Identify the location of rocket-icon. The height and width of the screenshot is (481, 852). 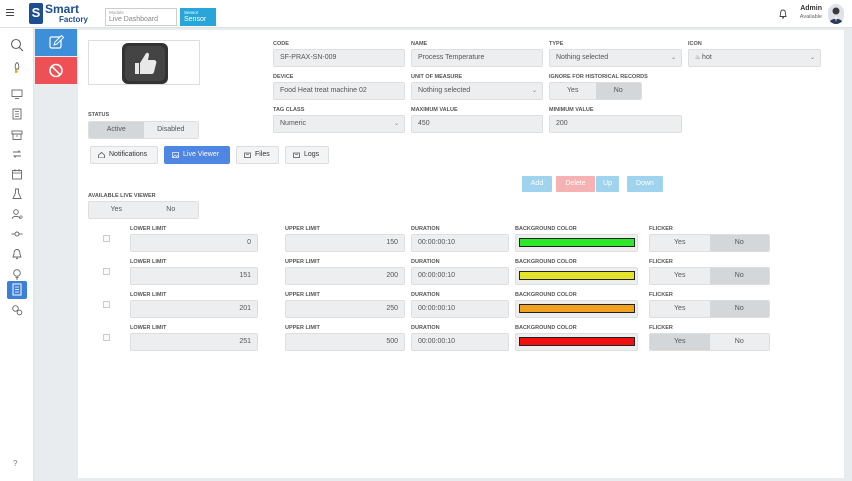
(17, 68).